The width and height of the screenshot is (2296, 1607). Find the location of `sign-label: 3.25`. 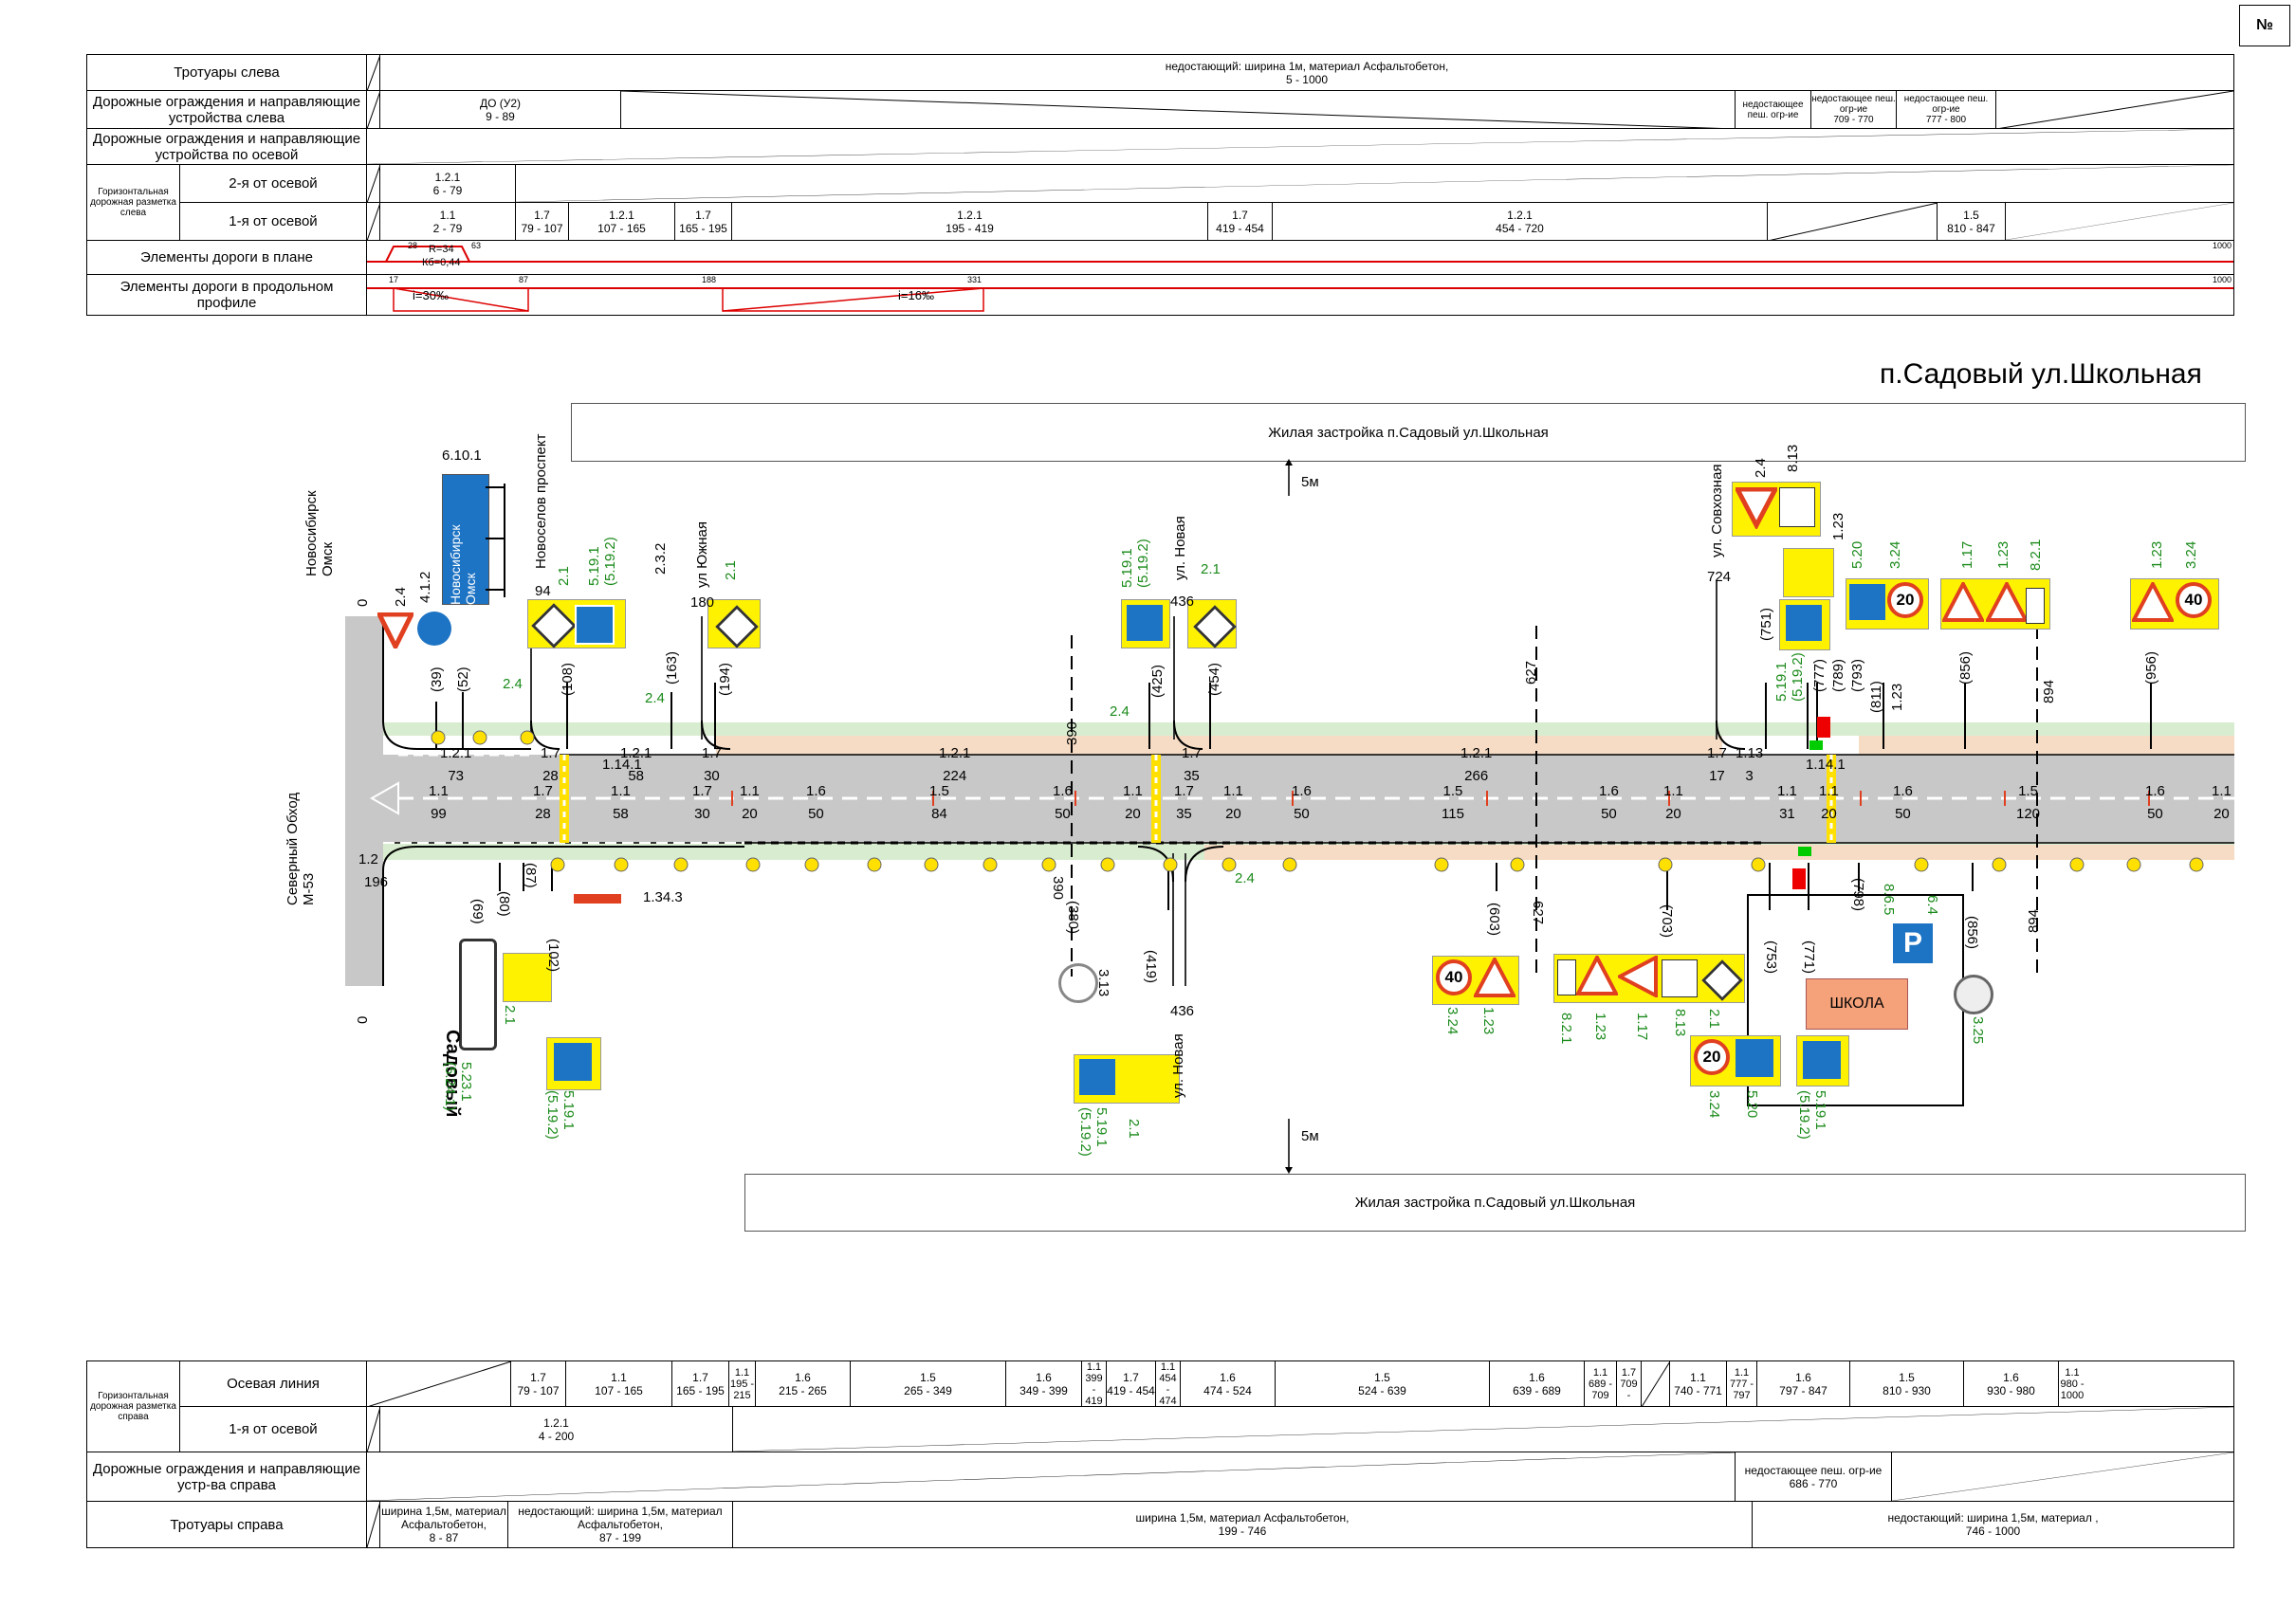

sign-label: 3.25 is located at coordinates (1978, 1031).